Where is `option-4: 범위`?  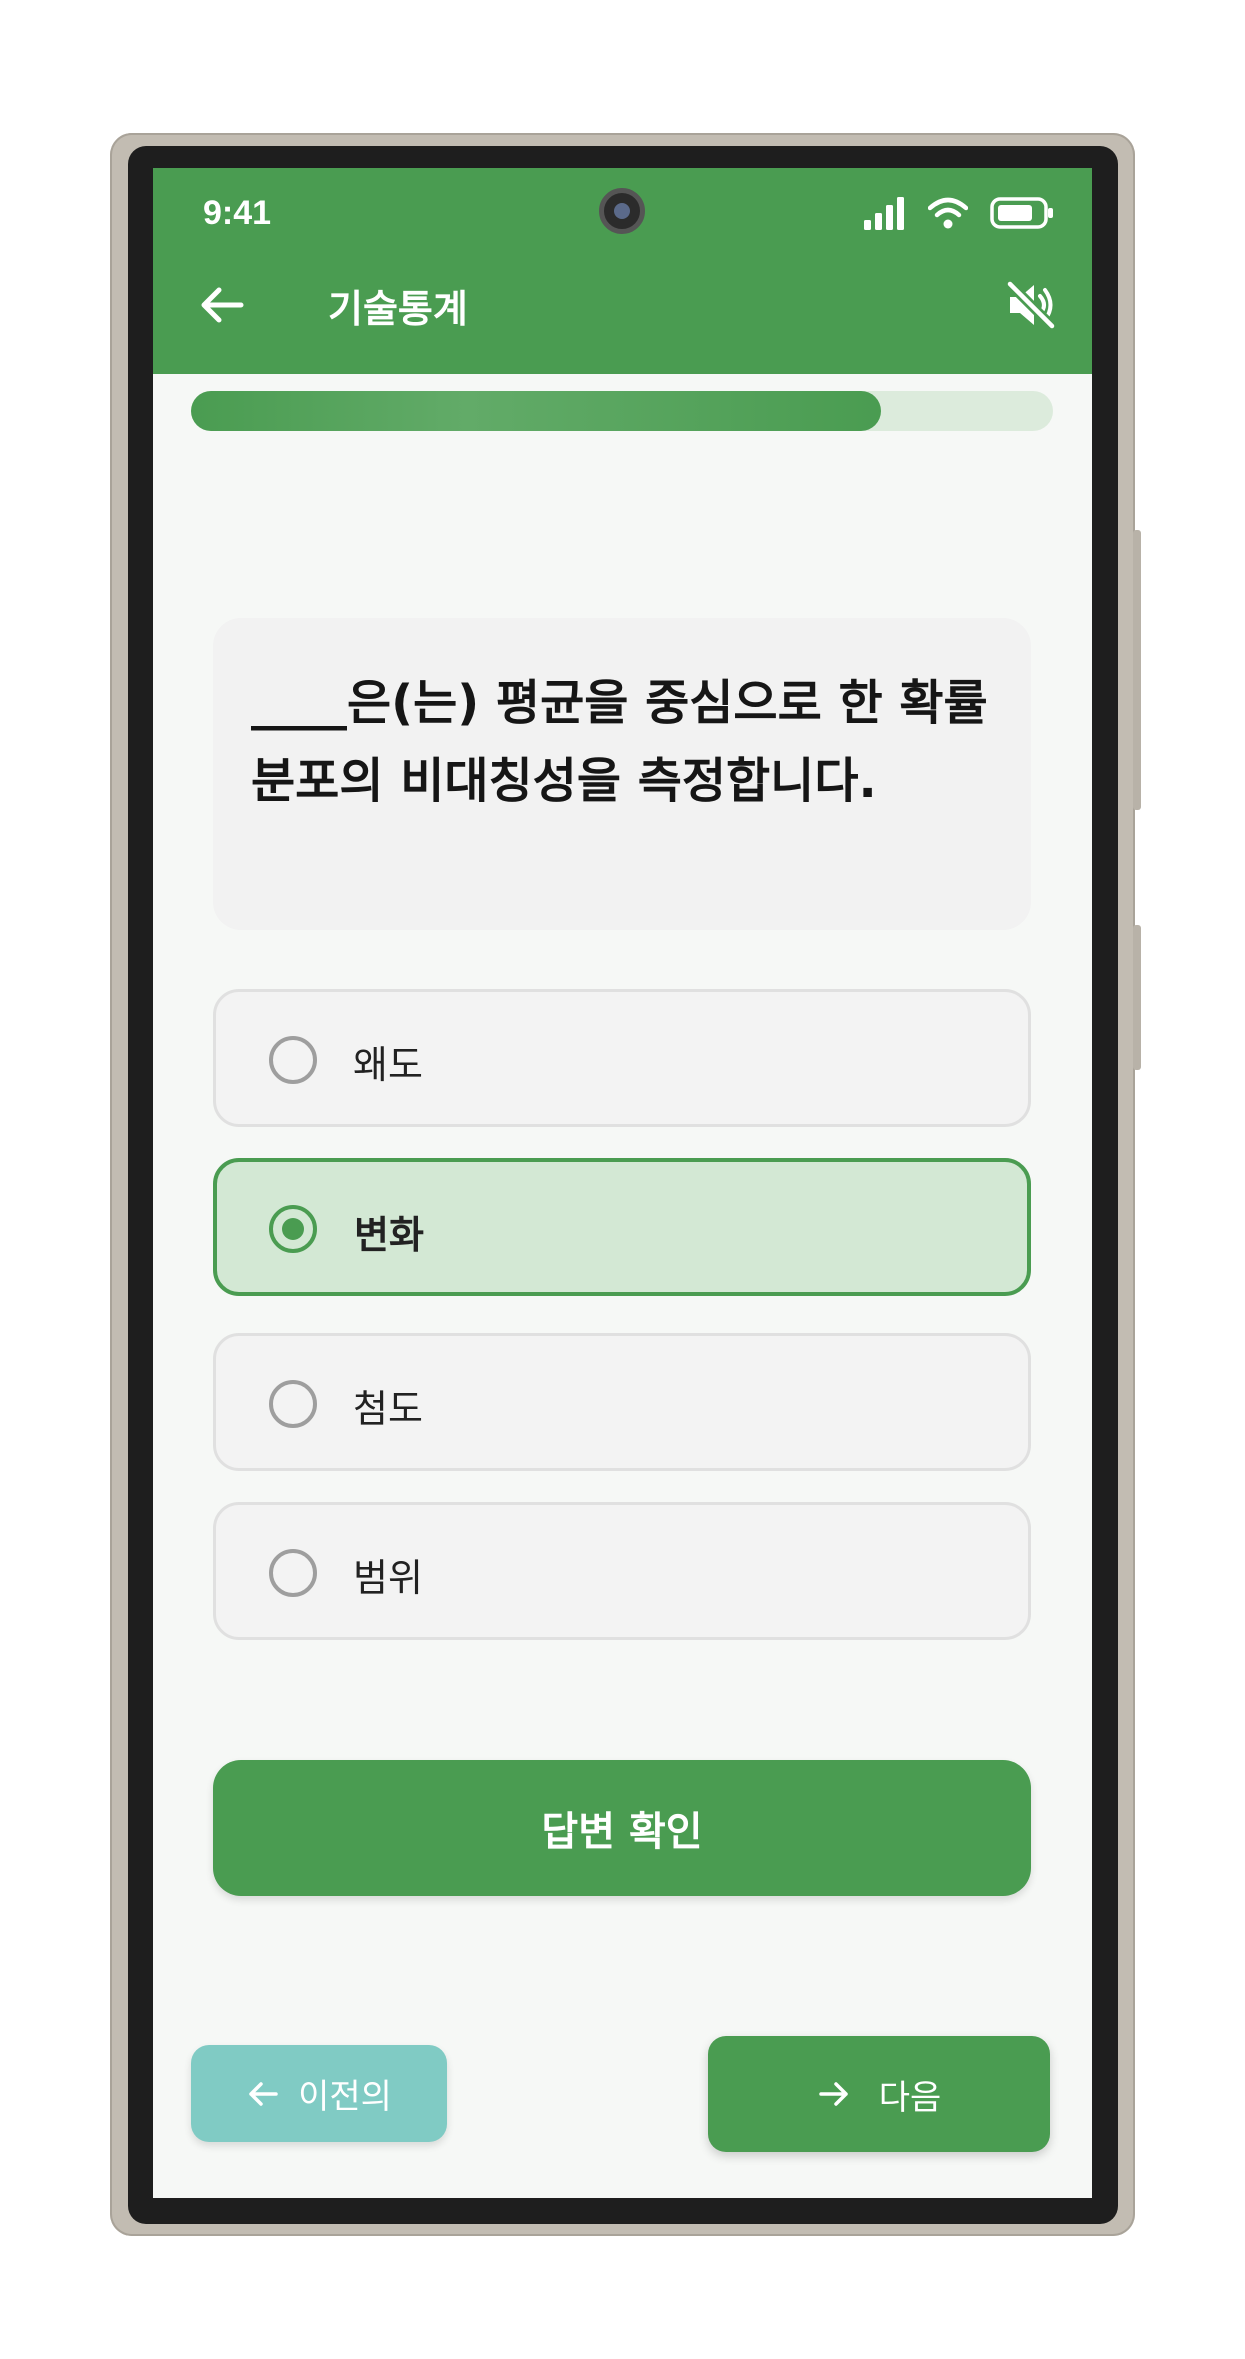 option-4: 범위 is located at coordinates (622, 1571).